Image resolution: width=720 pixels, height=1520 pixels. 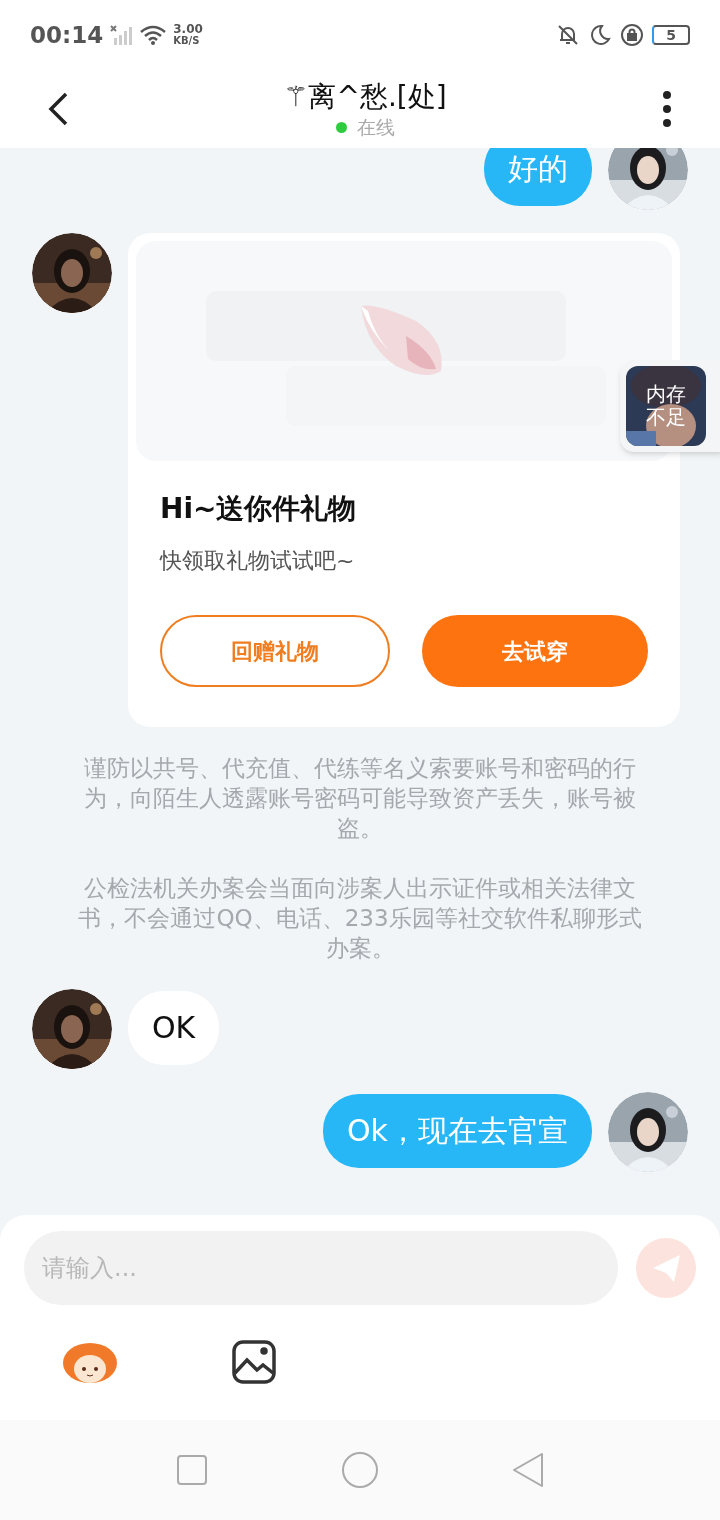 I want to click on network-speed: 3.00, so click(x=188, y=29).